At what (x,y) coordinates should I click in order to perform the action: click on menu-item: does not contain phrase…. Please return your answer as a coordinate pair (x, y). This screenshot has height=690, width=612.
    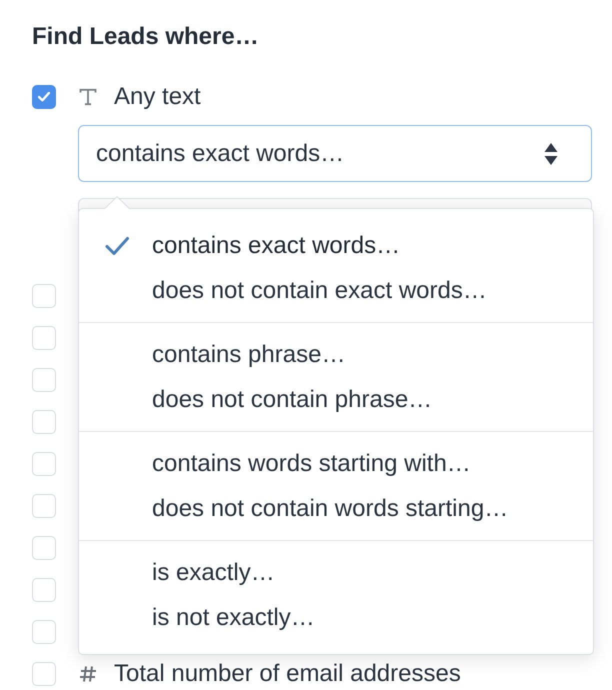
    Looking at the image, I should click on (336, 399).